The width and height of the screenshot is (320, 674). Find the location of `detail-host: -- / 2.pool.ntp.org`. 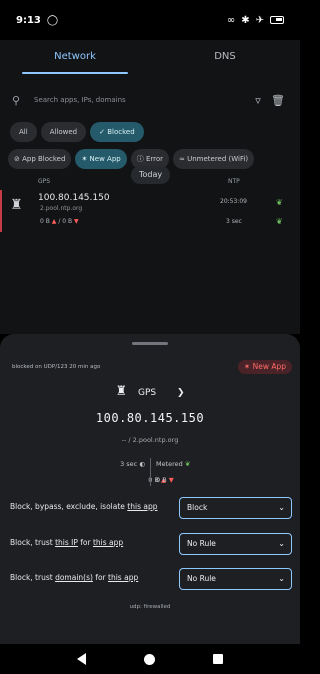

detail-host: -- / 2.pool.ntp.org is located at coordinates (150, 440).